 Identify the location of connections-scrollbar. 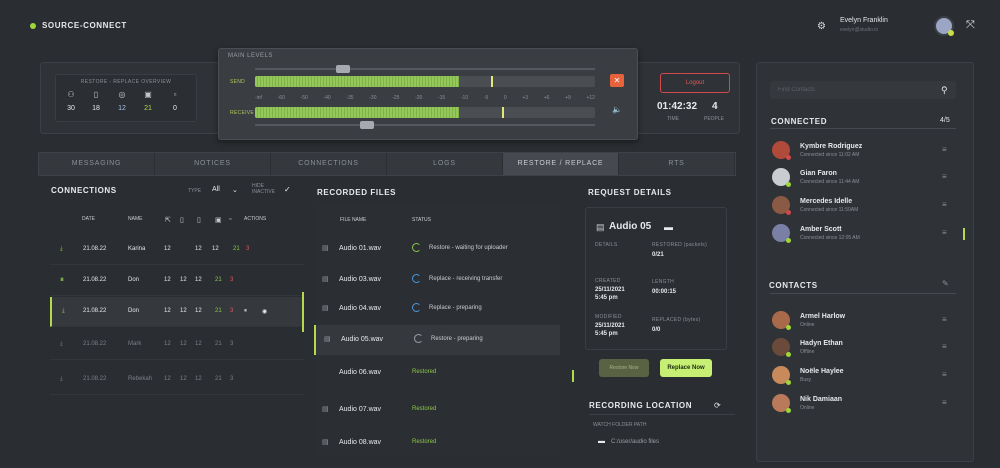
(303, 312).